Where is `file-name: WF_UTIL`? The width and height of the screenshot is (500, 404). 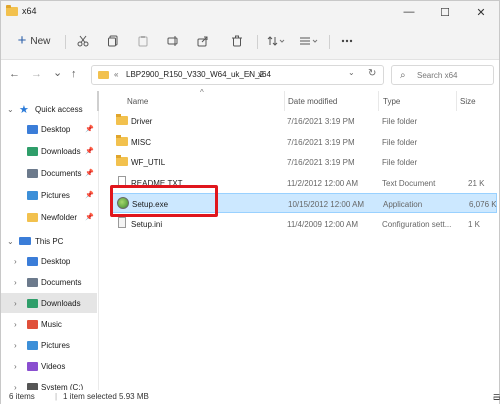
file-name: WF_UTIL is located at coordinates (148, 162).